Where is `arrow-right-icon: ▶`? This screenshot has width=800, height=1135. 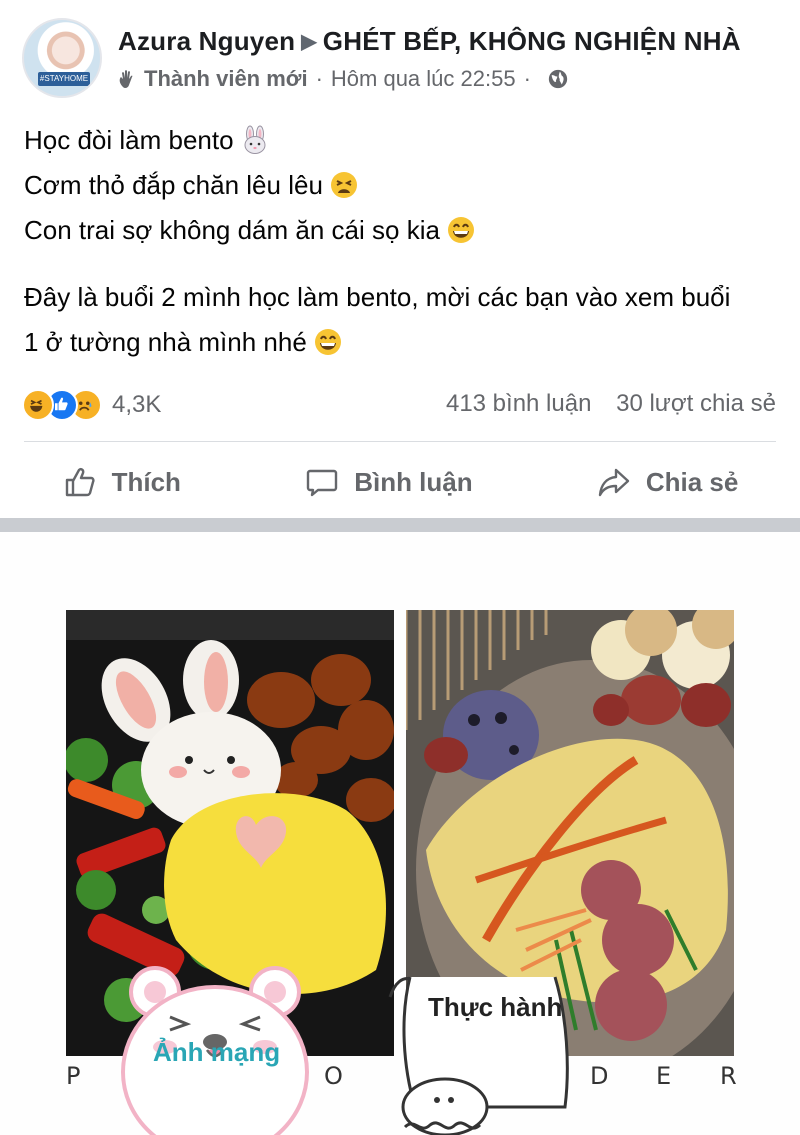
arrow-right-icon: ▶ is located at coordinates (309, 42).